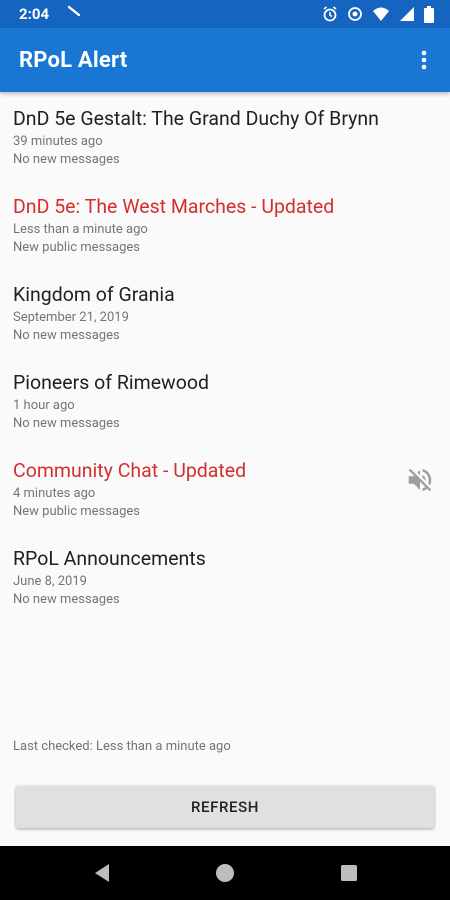  I want to click on recents-icon, so click(349, 873).